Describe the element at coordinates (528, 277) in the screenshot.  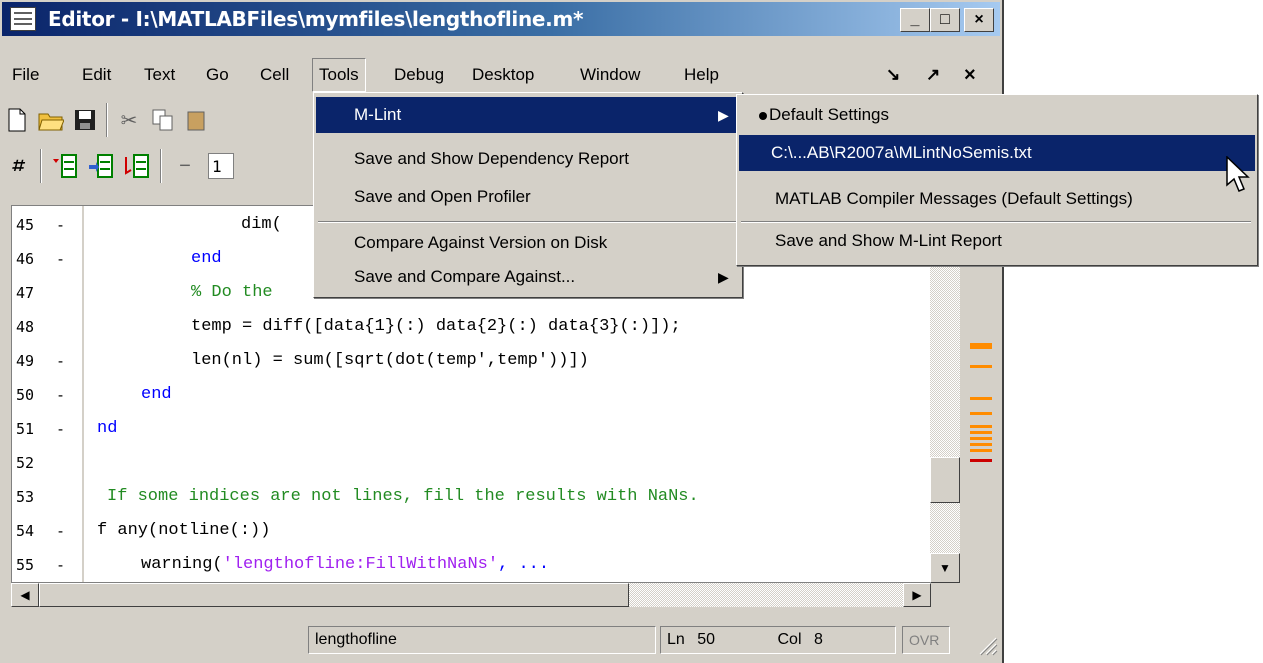
I see `menu-item-compare-against: Save and Compare Against... ▶` at that location.